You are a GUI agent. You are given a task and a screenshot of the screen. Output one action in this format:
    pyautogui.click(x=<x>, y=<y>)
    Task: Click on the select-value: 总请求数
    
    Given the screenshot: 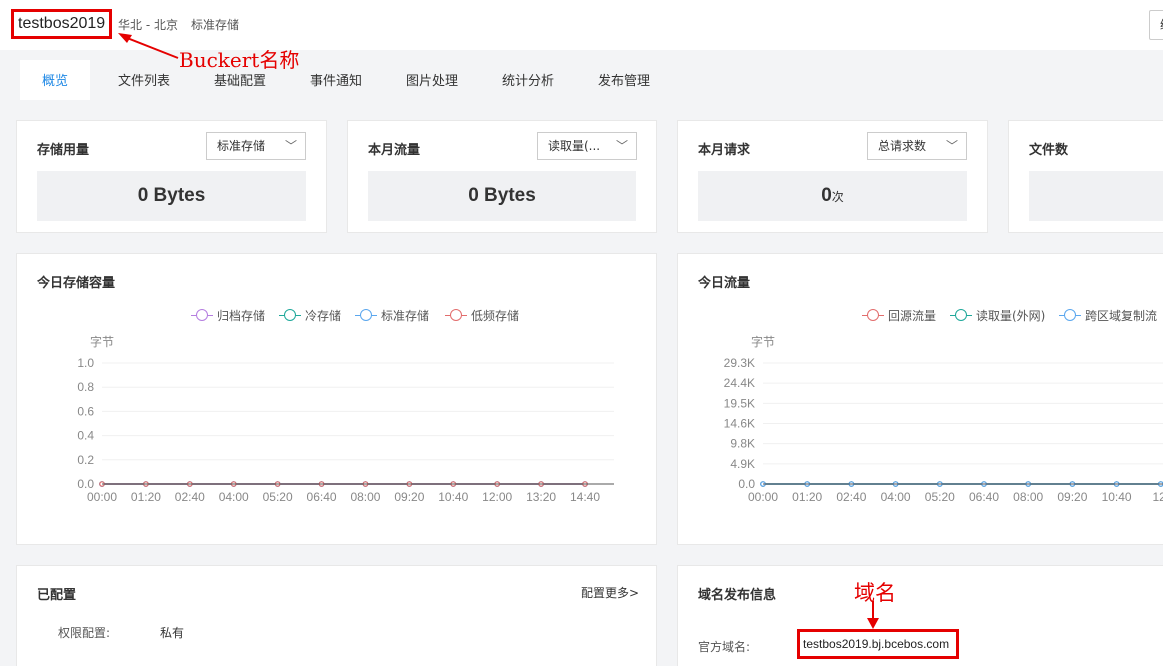 What is the action you would take?
    pyautogui.click(x=902, y=146)
    